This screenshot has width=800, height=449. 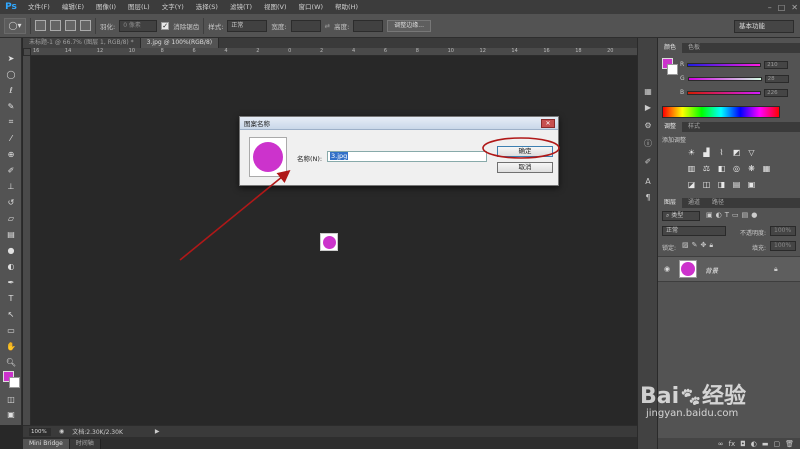 What do you see at coordinates (648, 162) in the screenshot?
I see `brush-panel-icon: ✐` at bounding box center [648, 162].